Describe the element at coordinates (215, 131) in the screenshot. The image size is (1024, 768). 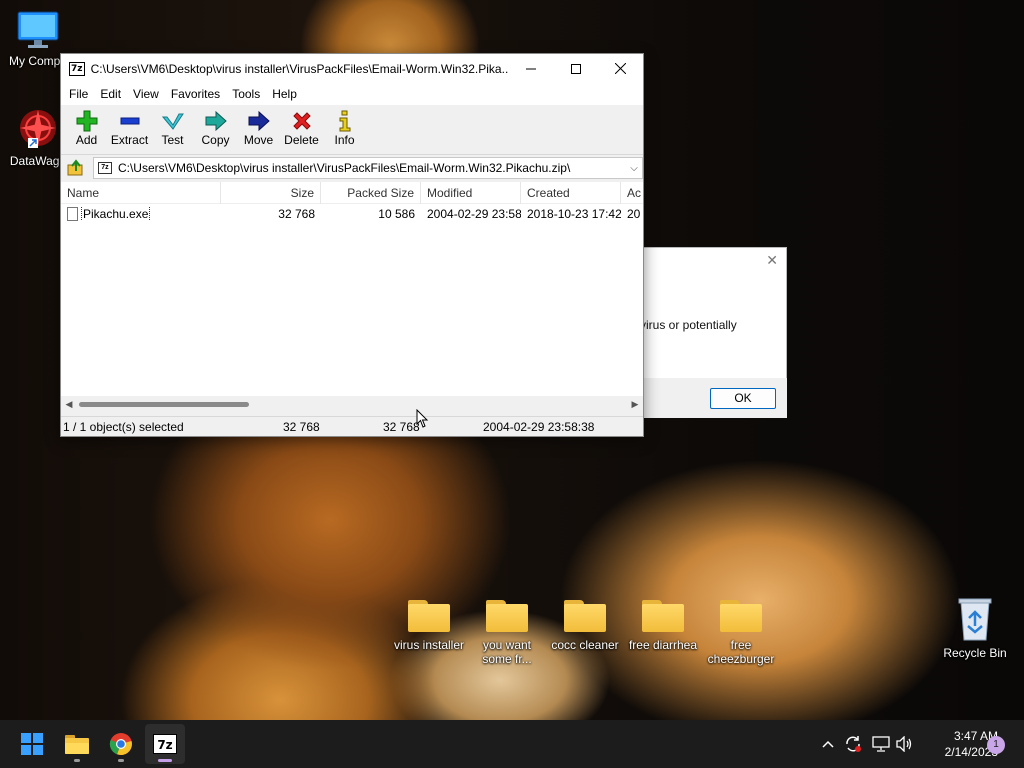
I see `copy-button: Copy` at that location.